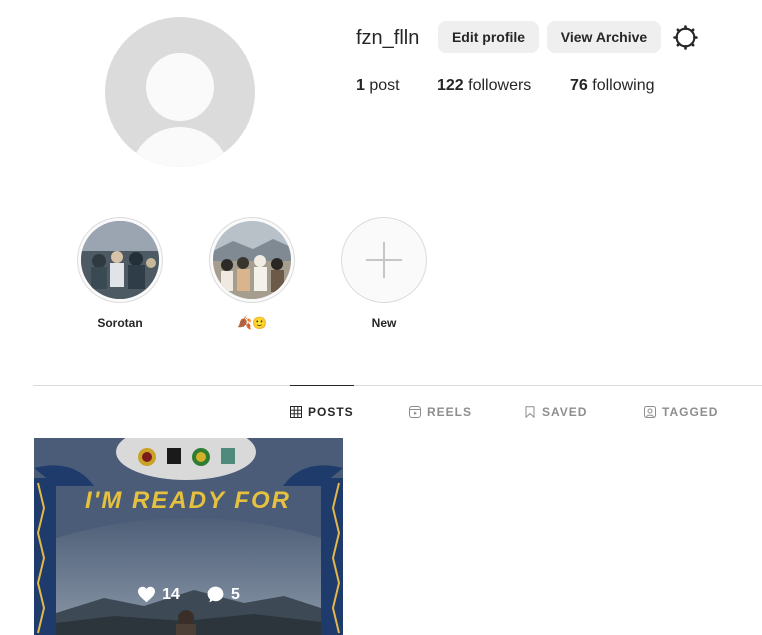 Image resolution: width=762 pixels, height=635 pixels. I want to click on following-link: 76 following, so click(612, 86).